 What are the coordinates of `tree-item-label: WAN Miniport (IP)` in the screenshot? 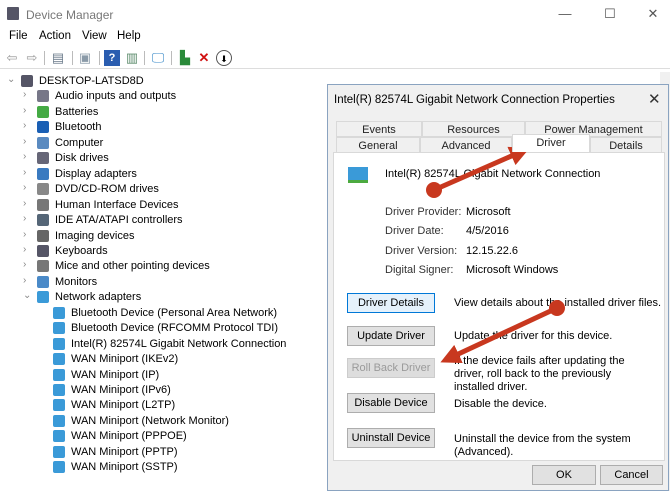 It's located at (115, 374).